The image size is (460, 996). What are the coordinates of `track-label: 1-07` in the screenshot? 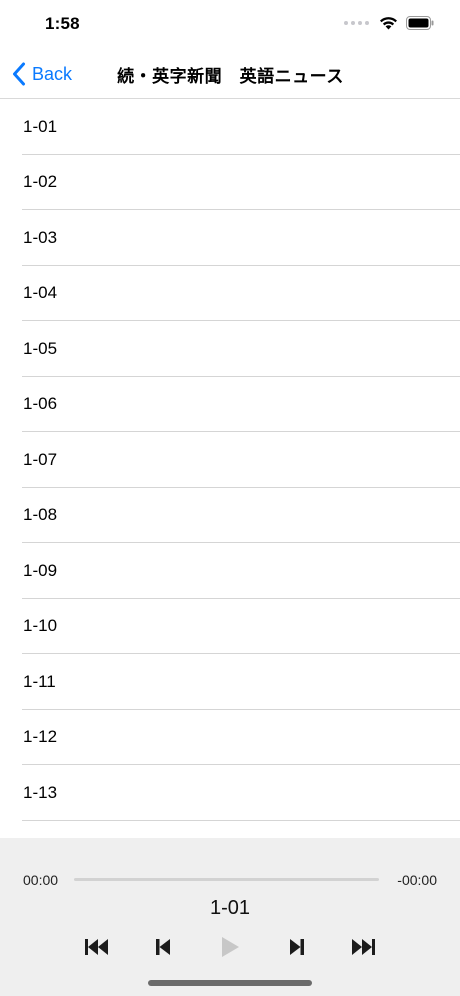 It's located at (40, 459).